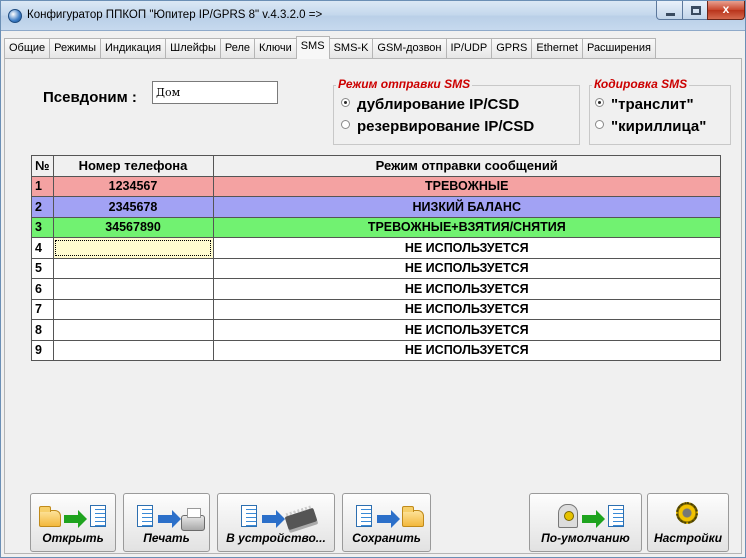 This screenshot has width=746, height=558. What do you see at coordinates (42, 309) in the screenshot?
I see `row-number: 7` at bounding box center [42, 309].